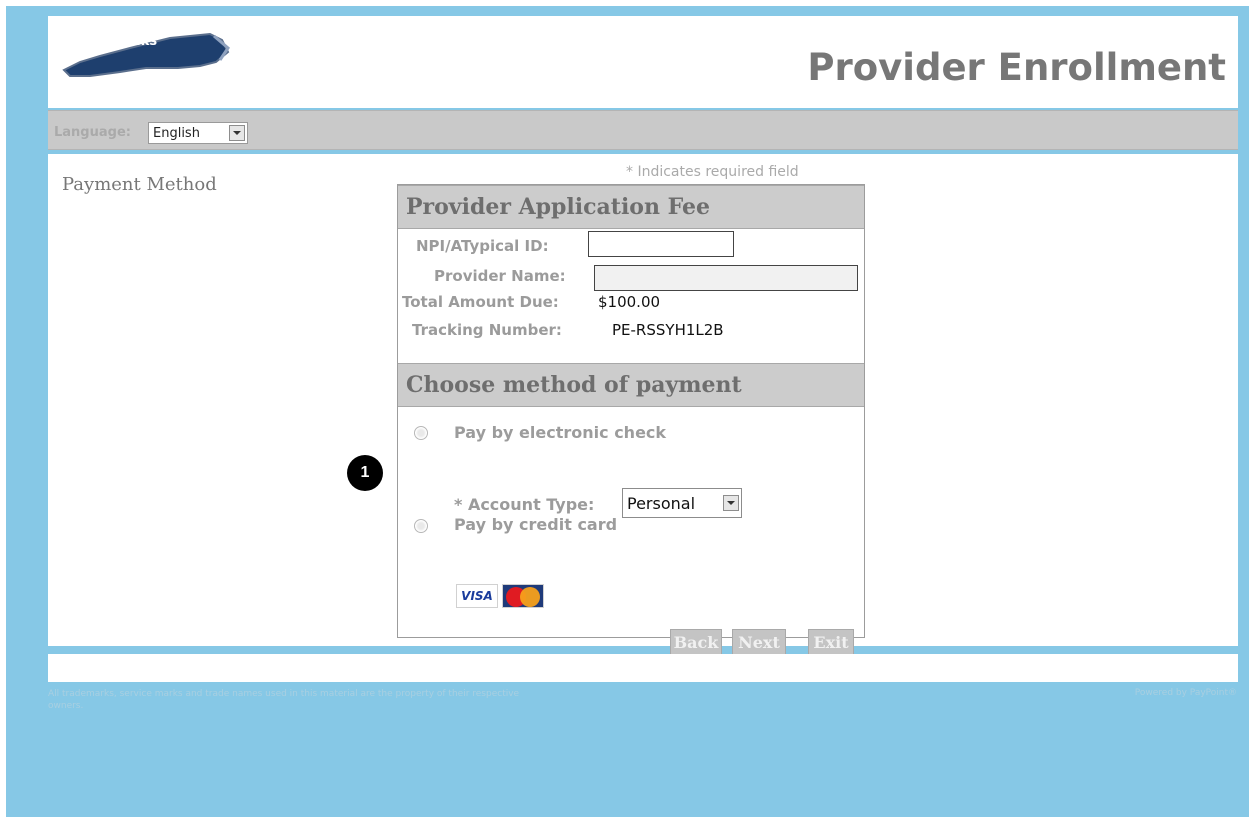 The width and height of the screenshot is (1249, 817). What do you see at coordinates (831, 643) in the screenshot?
I see `exit-button: Exit` at bounding box center [831, 643].